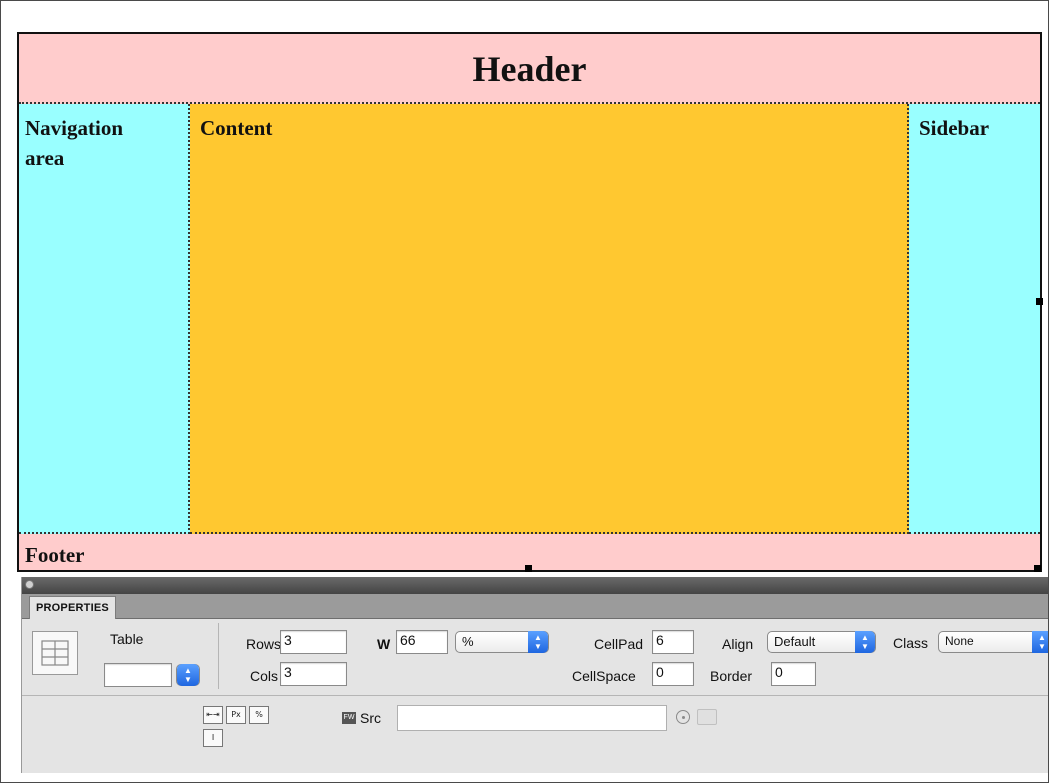 This screenshot has height=783, width=1049. I want to click on src-input, so click(532, 718).